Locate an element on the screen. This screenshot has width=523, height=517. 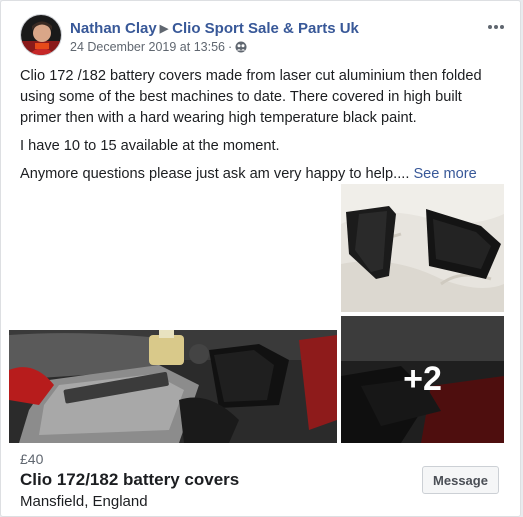
more-horizontal-icon is located at coordinates (496, 26).